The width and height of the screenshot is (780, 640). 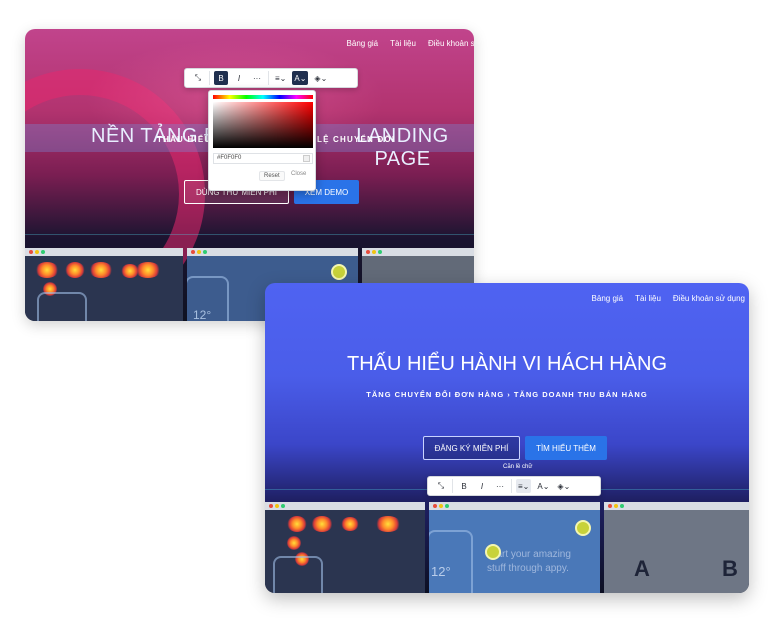 What do you see at coordinates (676, 547) in the screenshot?
I see `ab-thumbnail: A B` at bounding box center [676, 547].